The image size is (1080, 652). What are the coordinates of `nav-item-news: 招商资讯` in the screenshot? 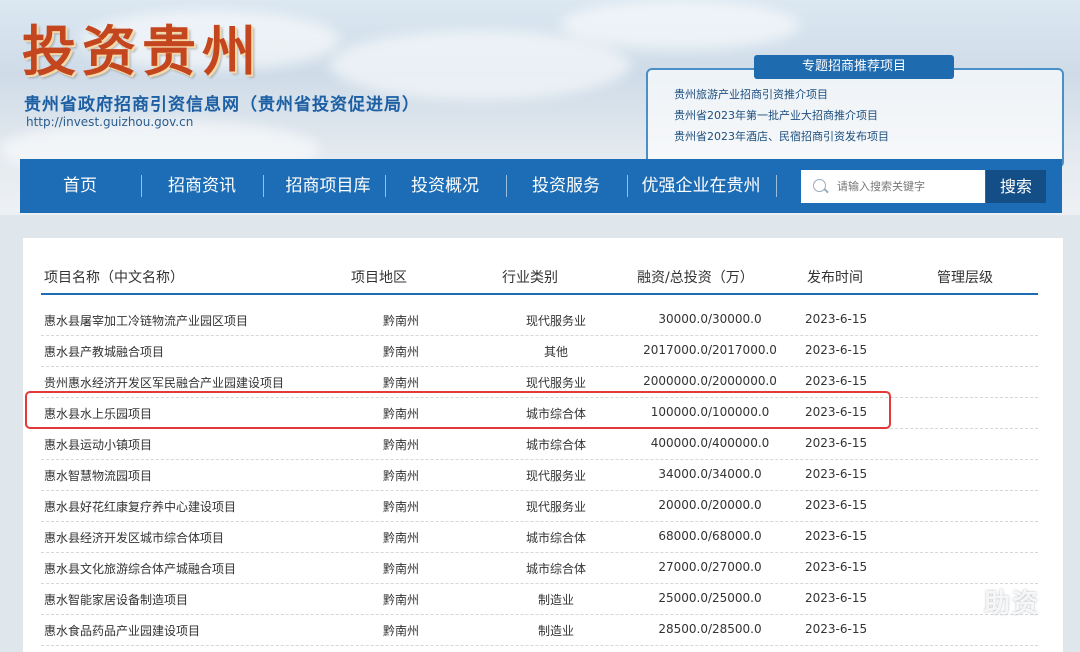 It's located at (202, 186).